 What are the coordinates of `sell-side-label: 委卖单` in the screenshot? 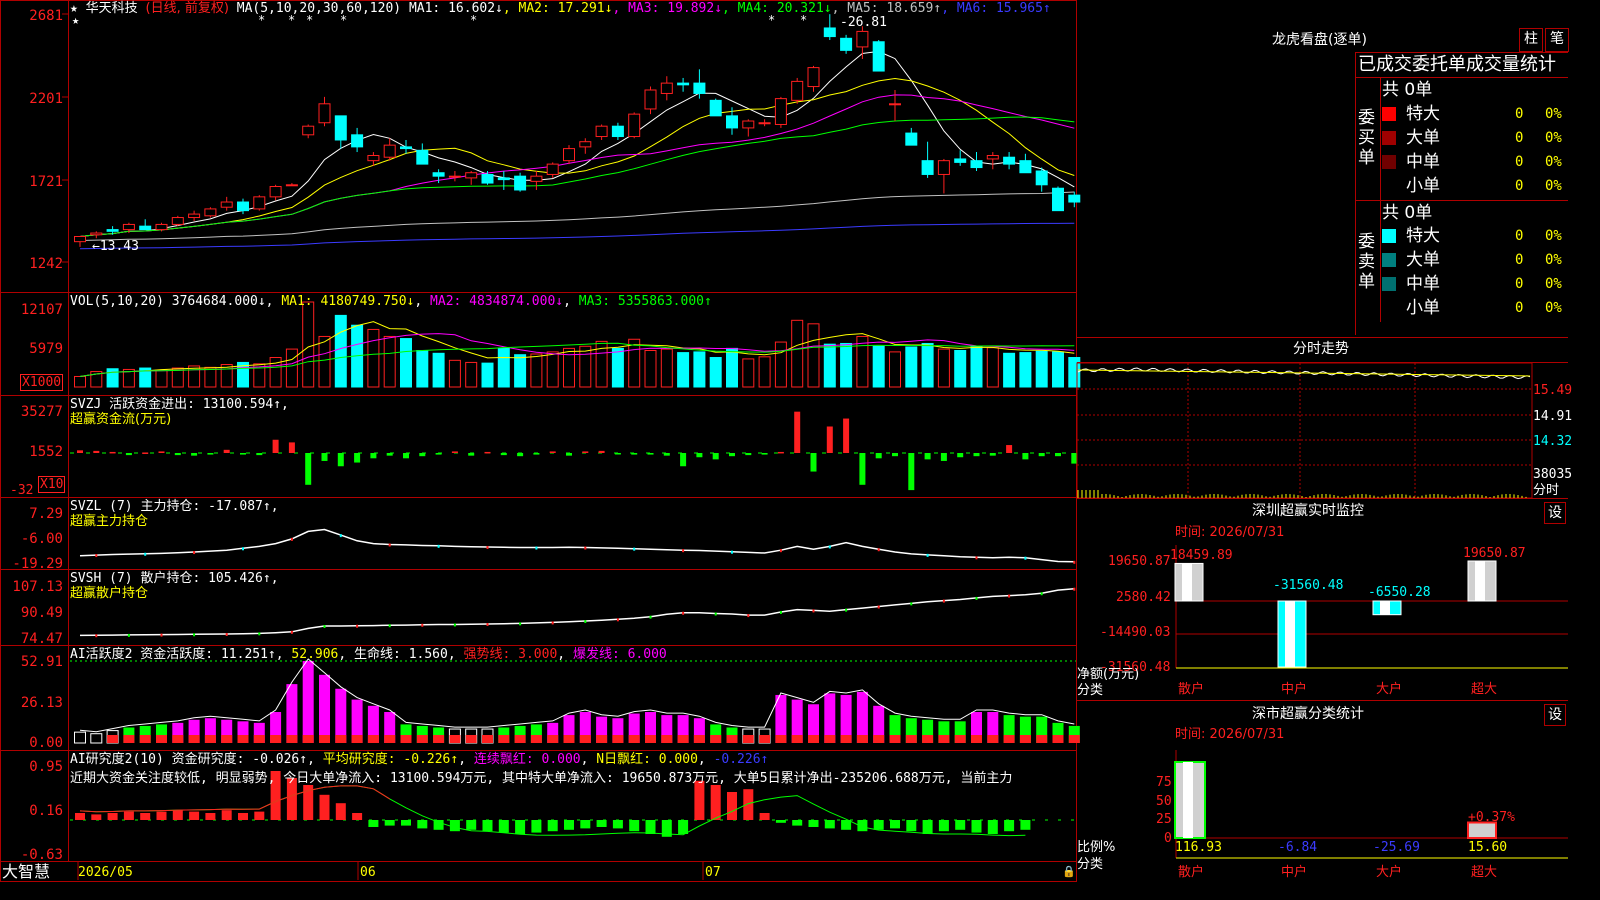 It's located at (1366, 262).